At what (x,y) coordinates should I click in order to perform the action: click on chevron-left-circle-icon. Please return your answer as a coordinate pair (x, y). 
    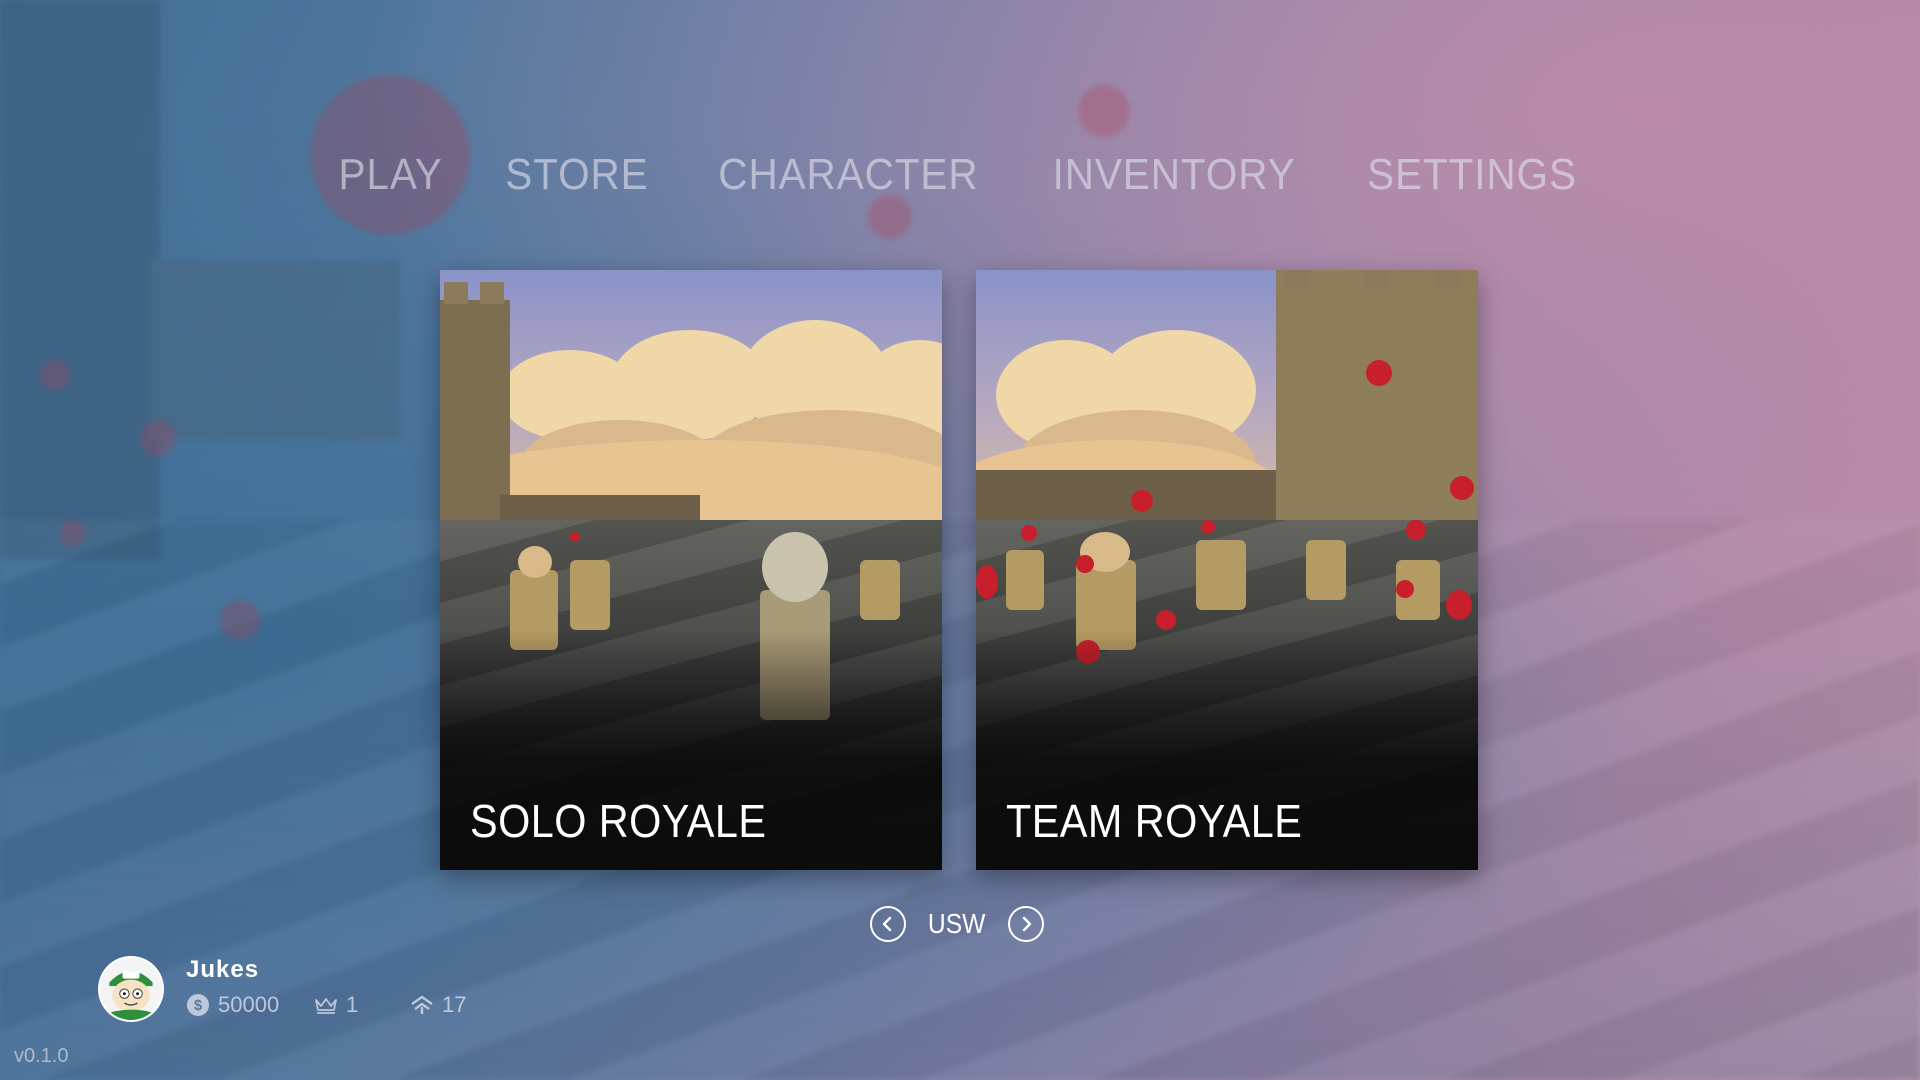
    Looking at the image, I should click on (888, 924).